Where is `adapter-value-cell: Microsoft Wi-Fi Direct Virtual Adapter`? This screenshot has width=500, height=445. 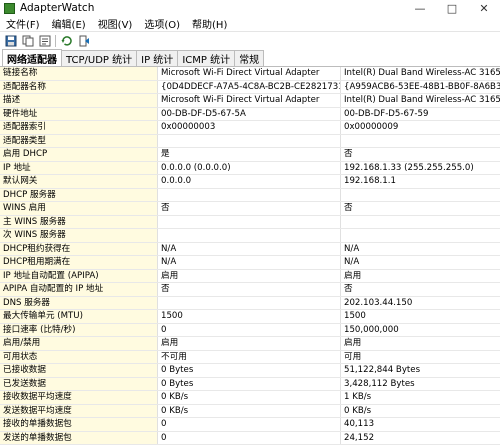
adapter-value-cell: Microsoft Wi-Fi Direct Virtual Adapter is located at coordinates (249, 73).